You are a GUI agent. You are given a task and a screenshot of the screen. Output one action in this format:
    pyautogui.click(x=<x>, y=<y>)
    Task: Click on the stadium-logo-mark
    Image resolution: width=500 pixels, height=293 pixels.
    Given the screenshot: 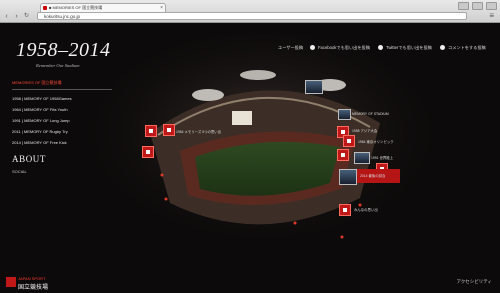 What is the action you would take?
    pyautogui.click(x=11, y=282)
    